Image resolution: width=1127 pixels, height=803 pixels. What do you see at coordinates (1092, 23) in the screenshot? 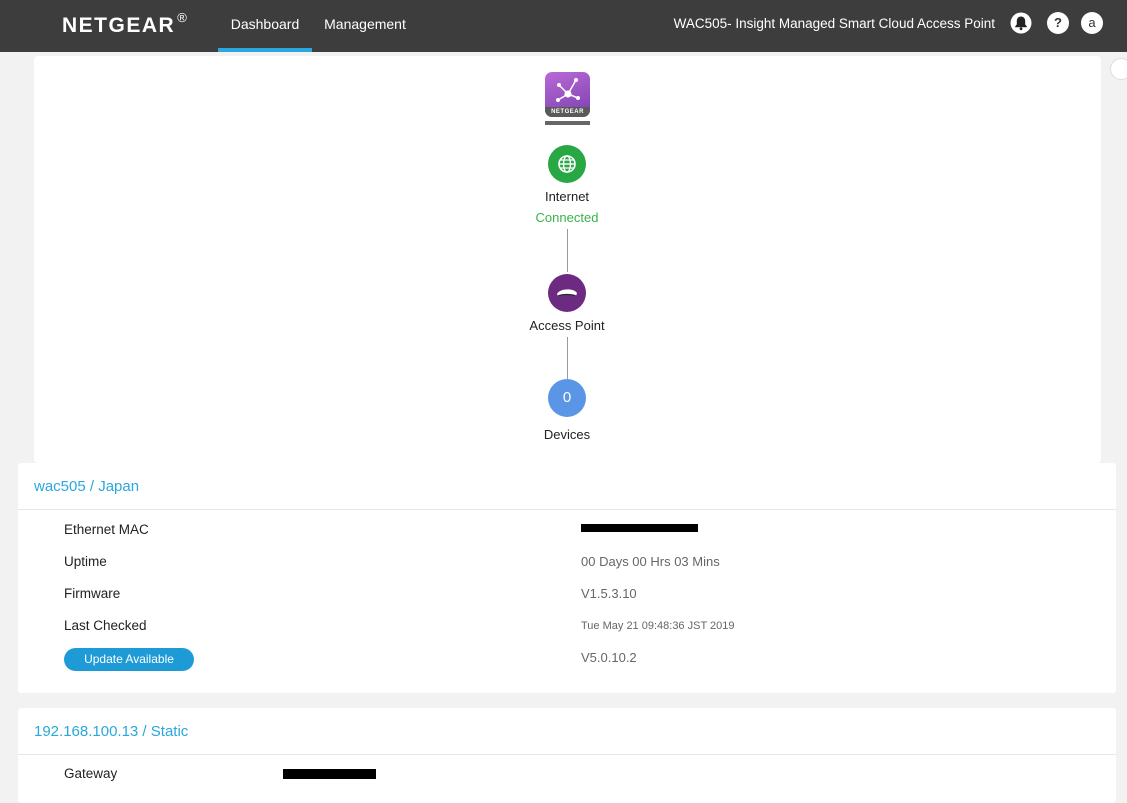
I see `user-avatar-icon: a` at bounding box center [1092, 23].